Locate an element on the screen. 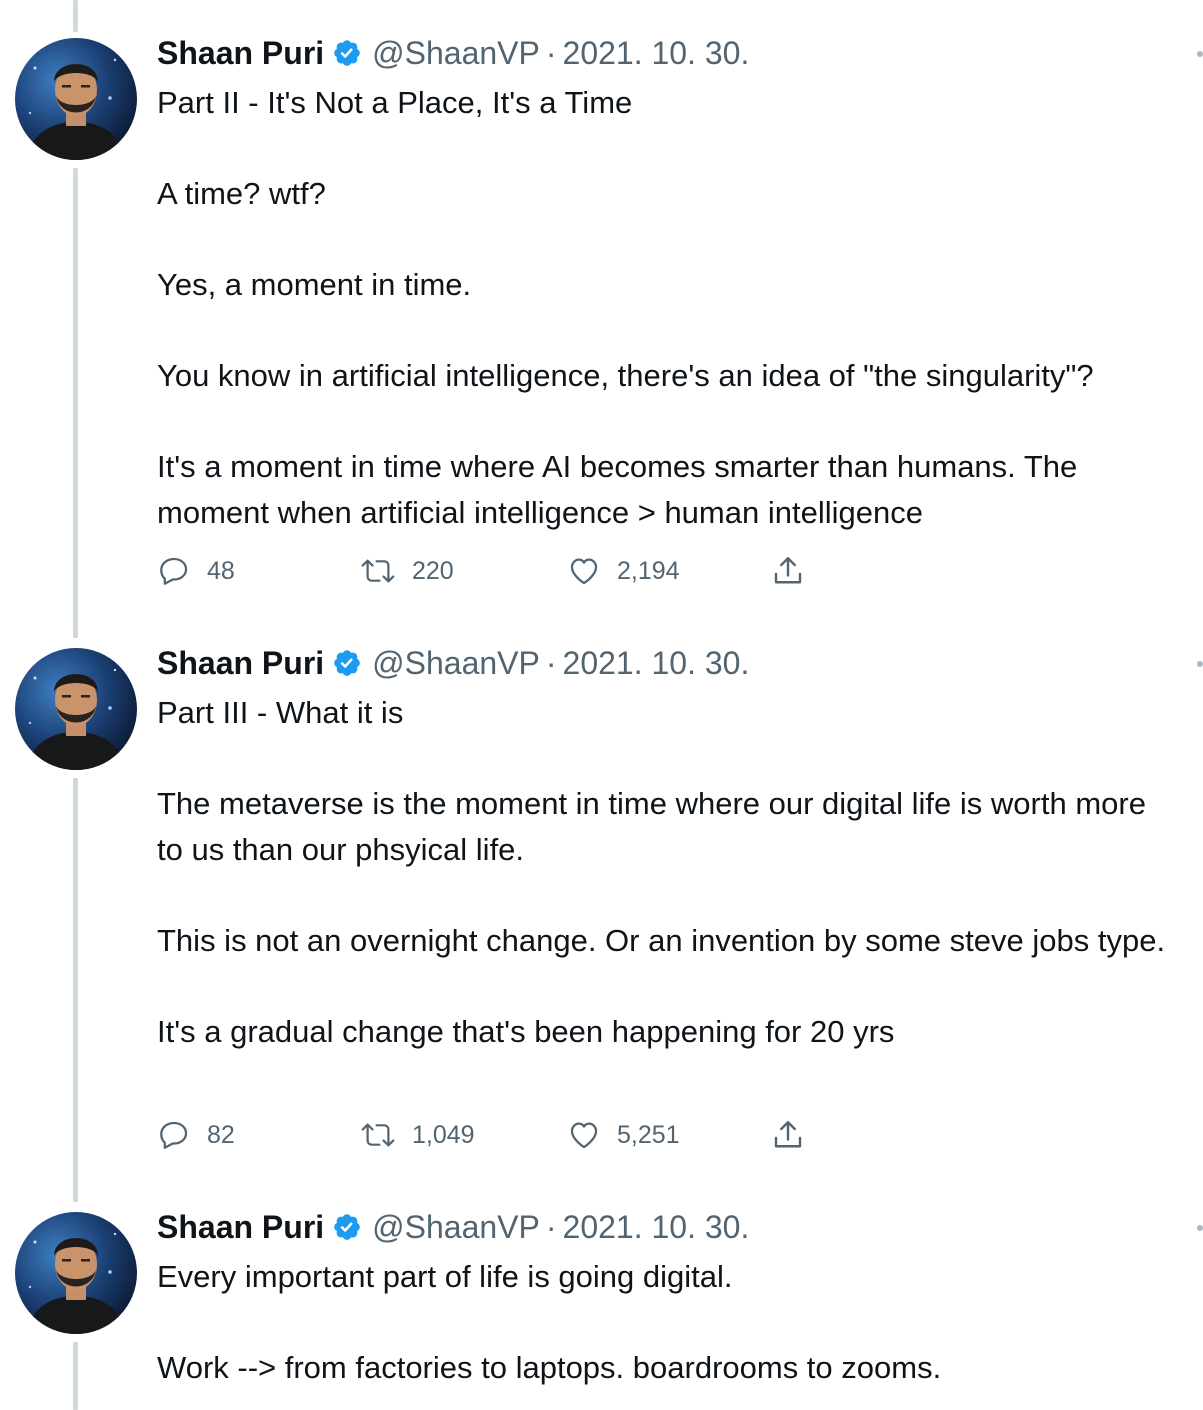 The image size is (1203, 1410). retweet-count: 1,049 is located at coordinates (443, 1134).